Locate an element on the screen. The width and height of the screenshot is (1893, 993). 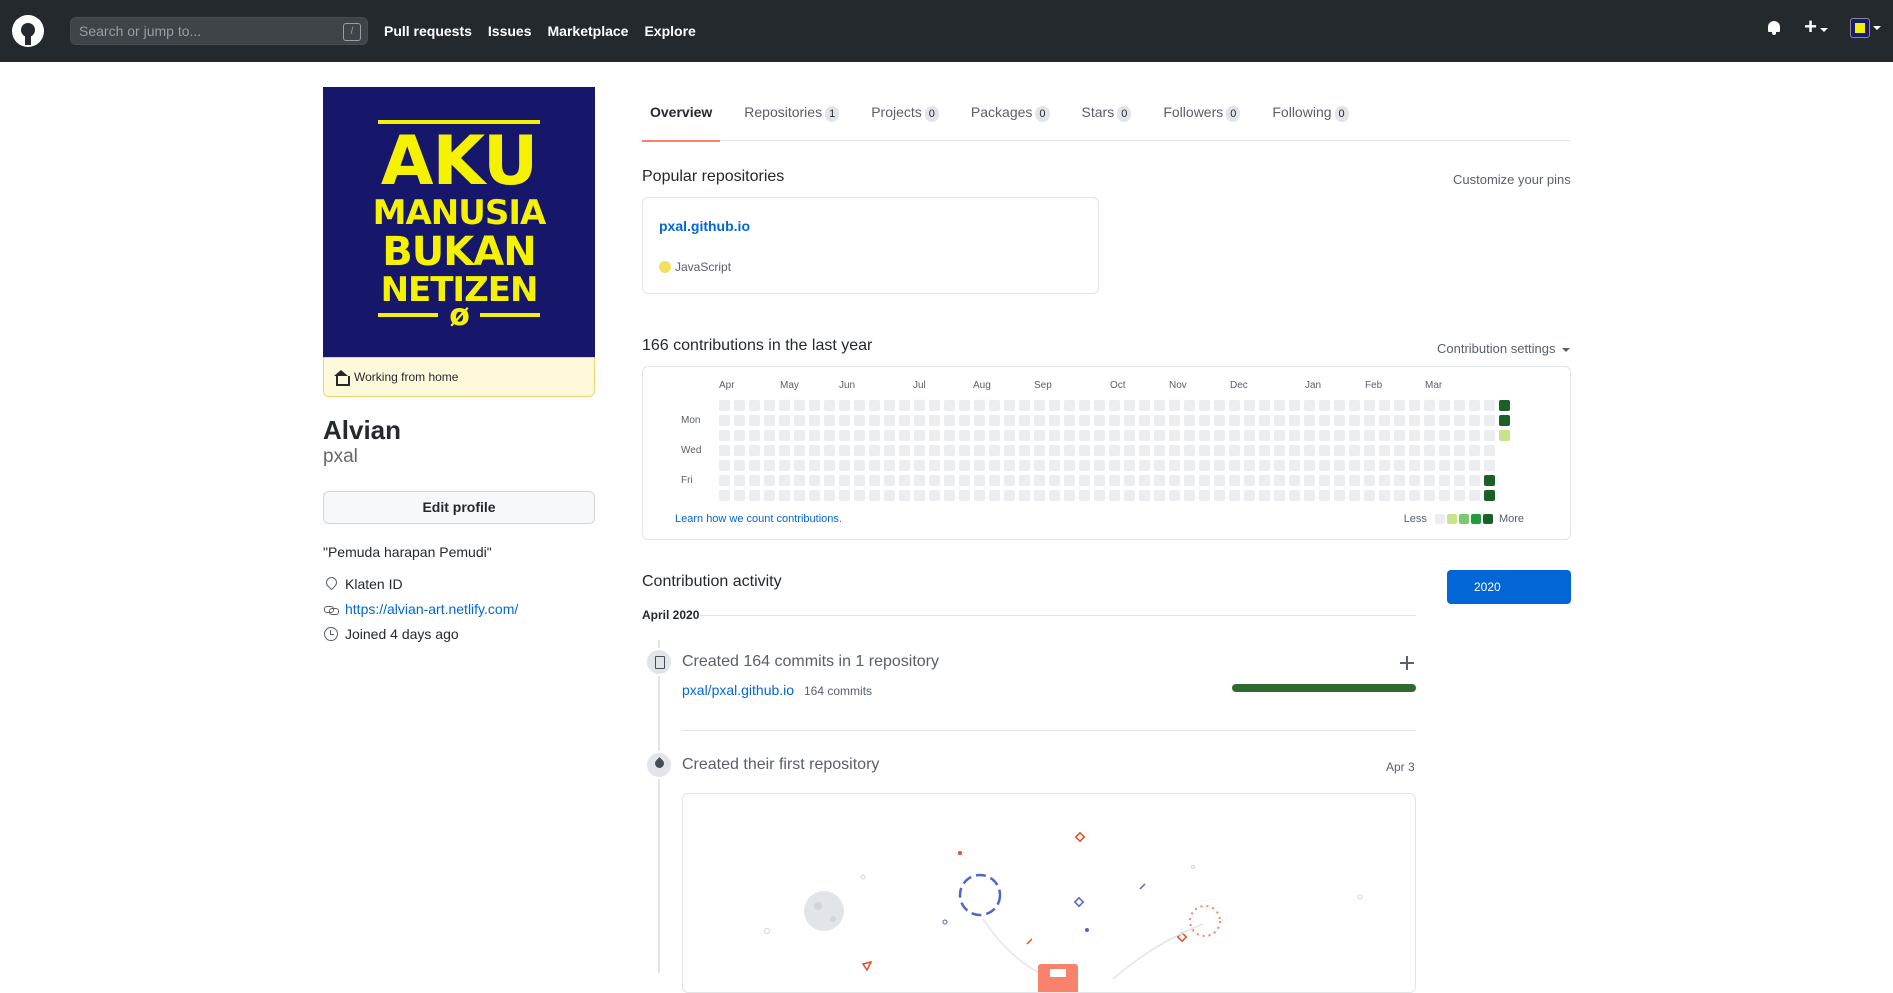
nav-pull-requests: Pull requests is located at coordinates (428, 31).